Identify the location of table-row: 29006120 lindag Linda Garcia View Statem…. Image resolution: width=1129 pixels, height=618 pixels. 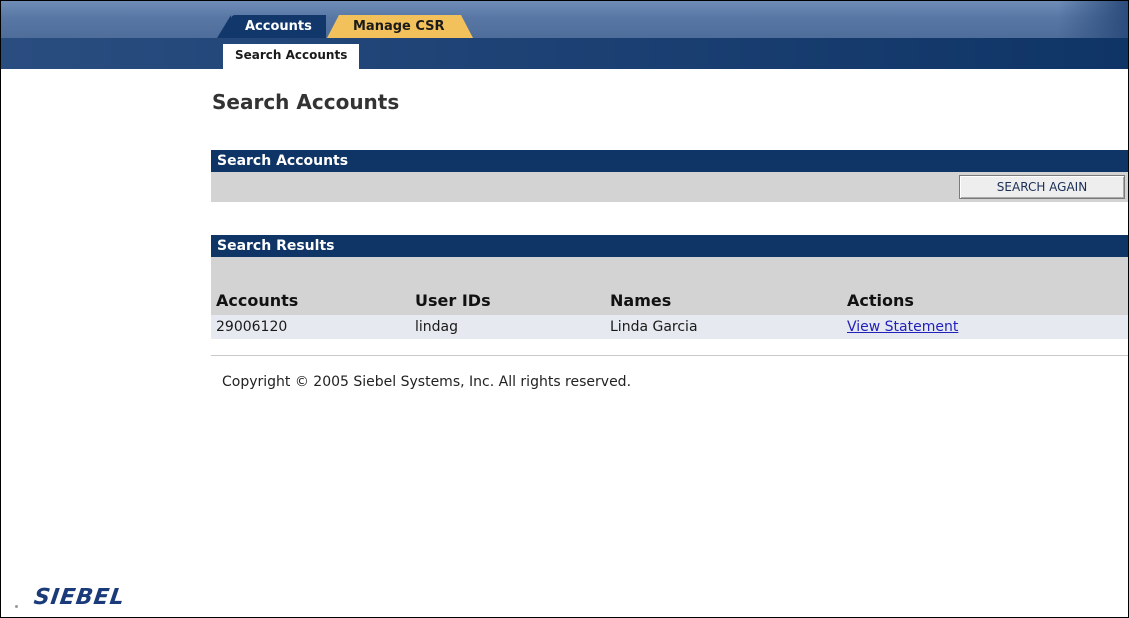
(669, 327).